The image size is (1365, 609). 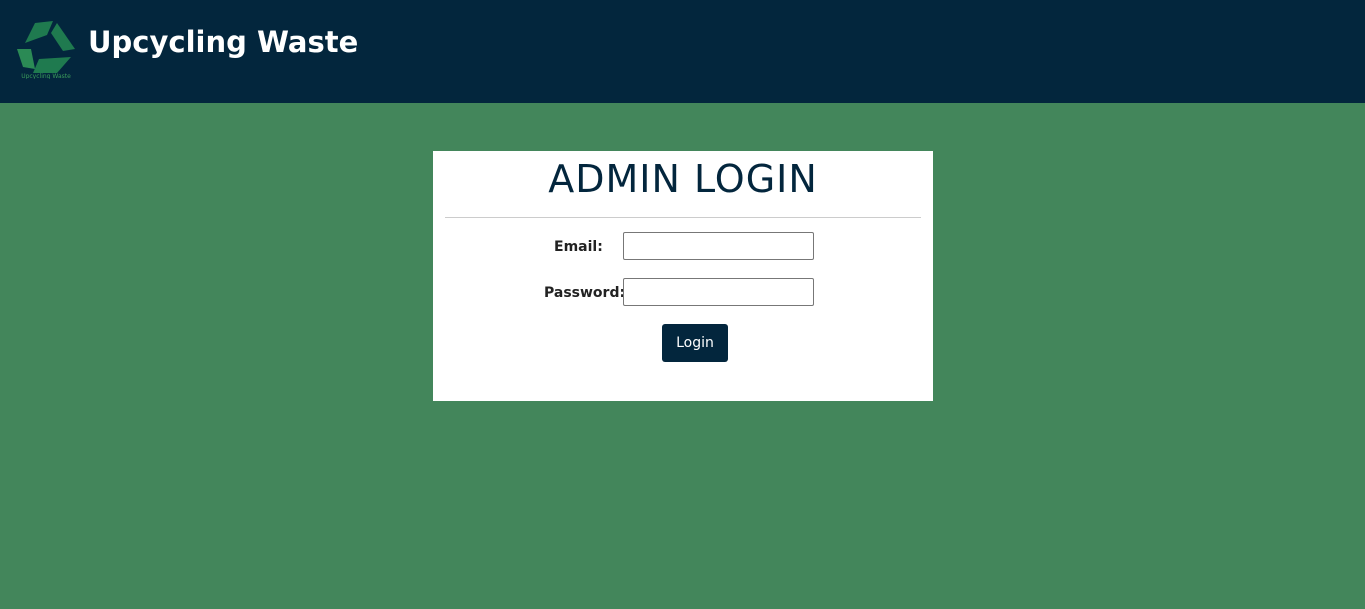 What do you see at coordinates (46, 76) in the screenshot?
I see `svg-text: Upcycling Waste` at bounding box center [46, 76].